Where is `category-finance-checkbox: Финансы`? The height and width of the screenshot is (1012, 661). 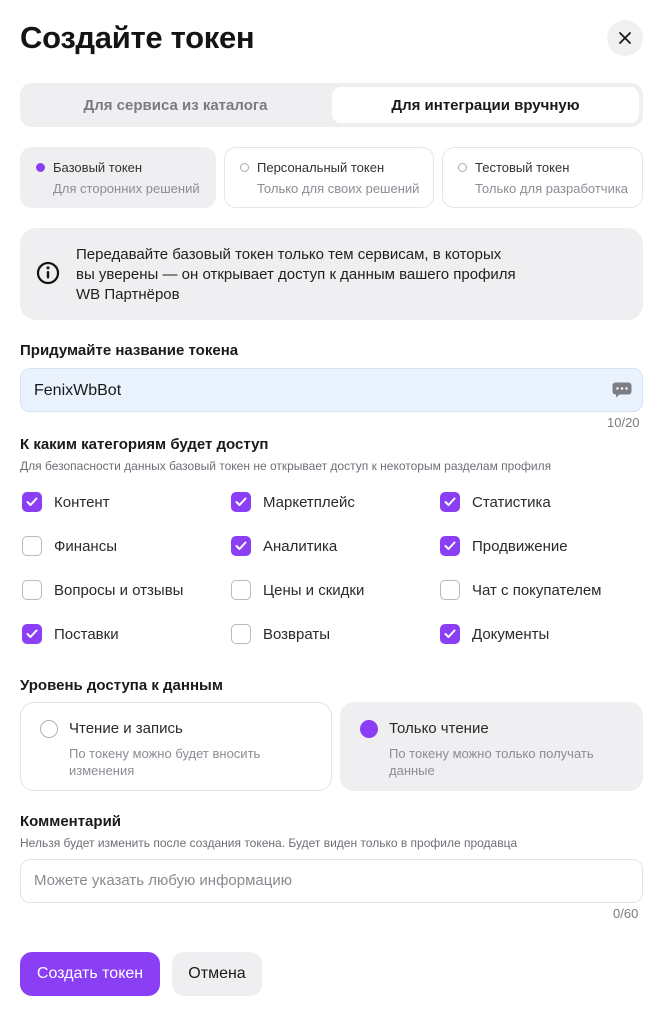 category-finance-checkbox: Финансы is located at coordinates (69, 546).